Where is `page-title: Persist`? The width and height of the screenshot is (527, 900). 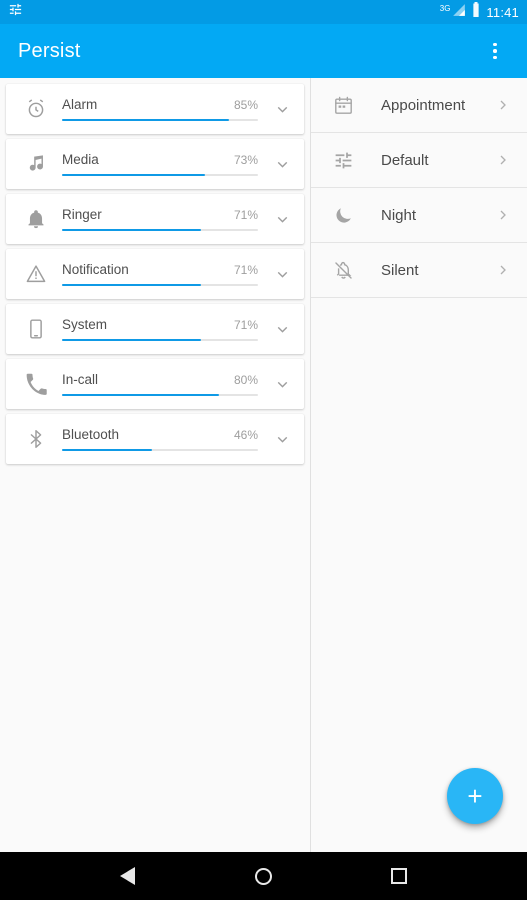
page-title: Persist is located at coordinates (49, 50).